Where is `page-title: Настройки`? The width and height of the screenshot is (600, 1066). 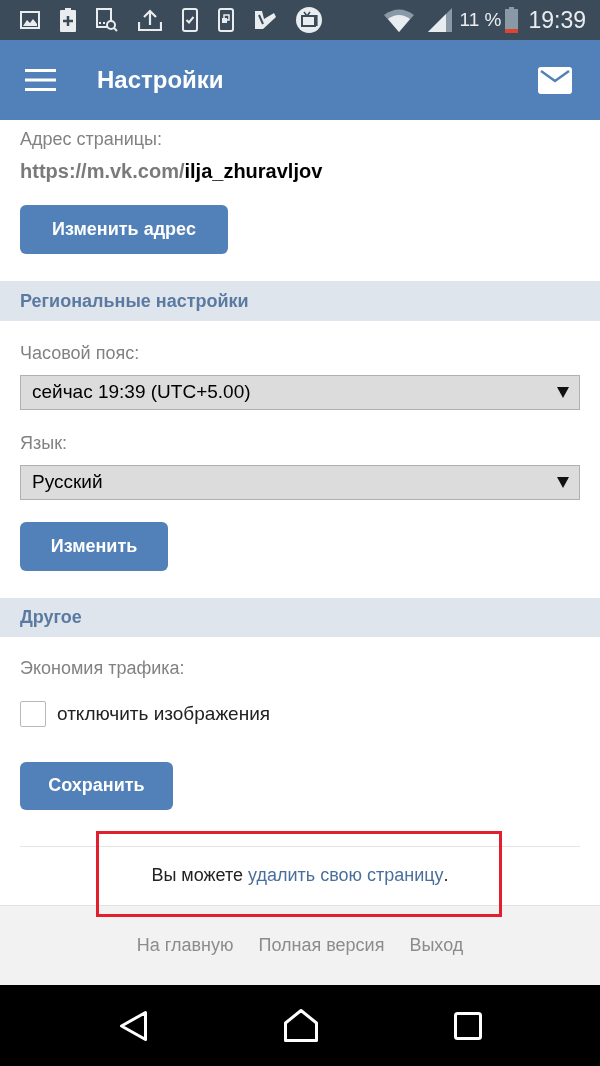 page-title: Настройки is located at coordinates (160, 80).